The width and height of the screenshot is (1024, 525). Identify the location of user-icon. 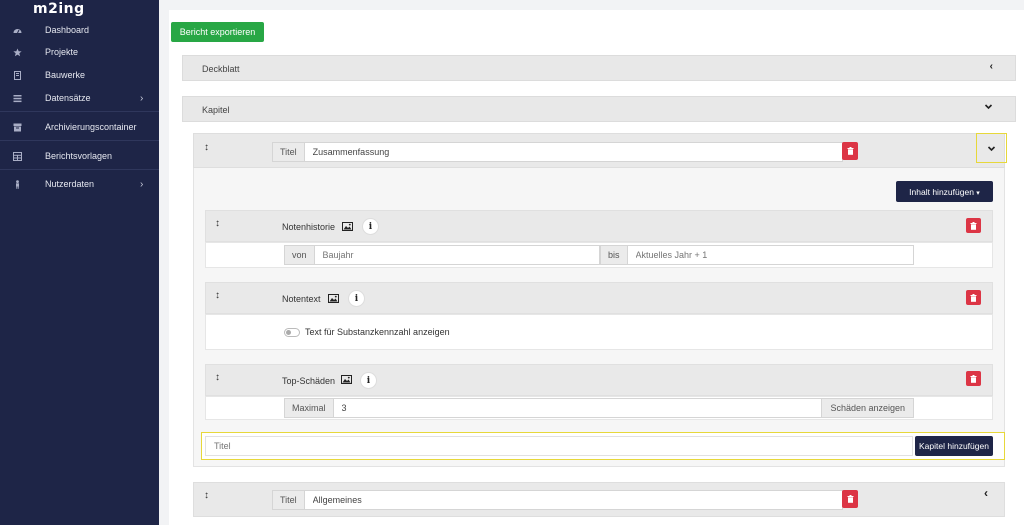
(17, 184).